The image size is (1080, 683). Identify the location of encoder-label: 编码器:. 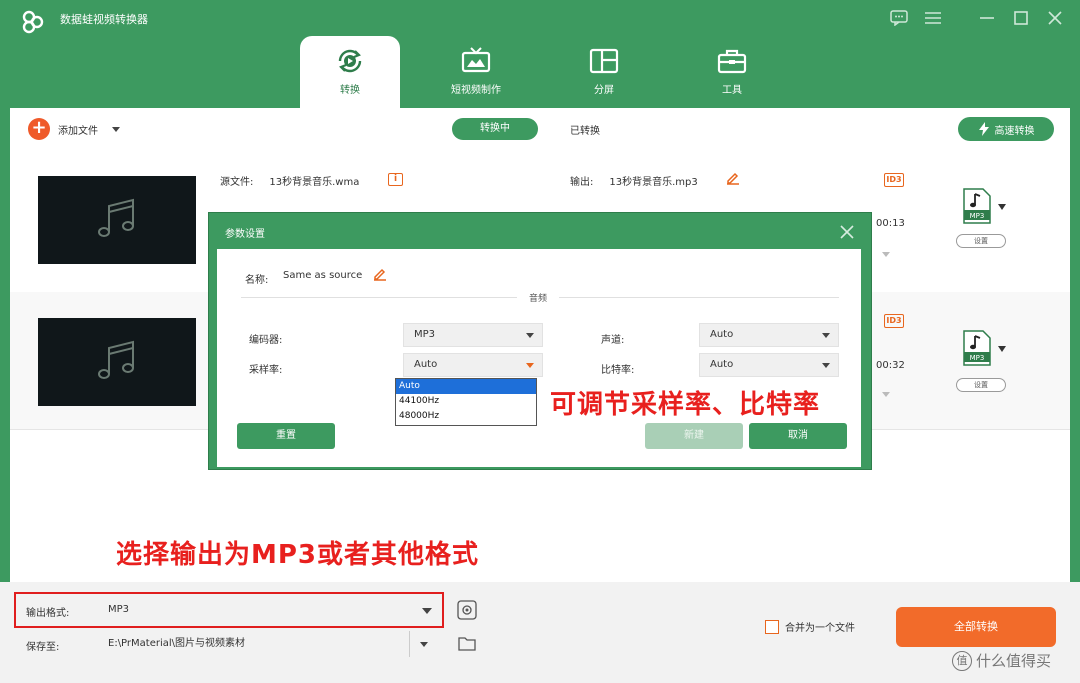
(266, 340).